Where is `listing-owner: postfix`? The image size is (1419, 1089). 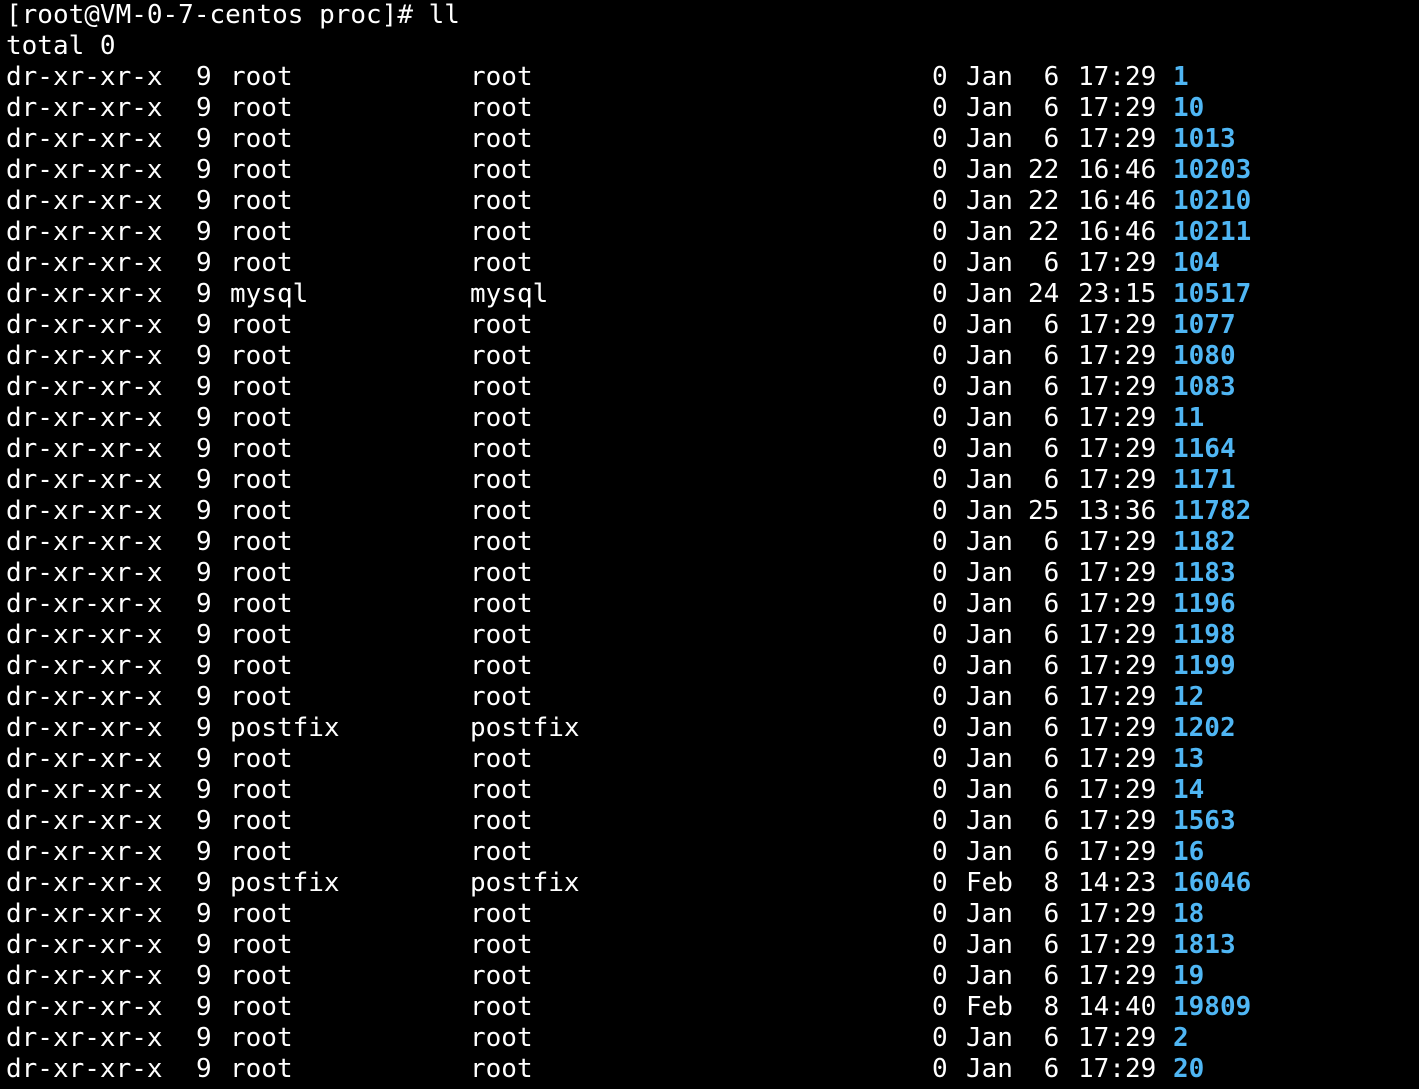 listing-owner: postfix is located at coordinates (285, 883).